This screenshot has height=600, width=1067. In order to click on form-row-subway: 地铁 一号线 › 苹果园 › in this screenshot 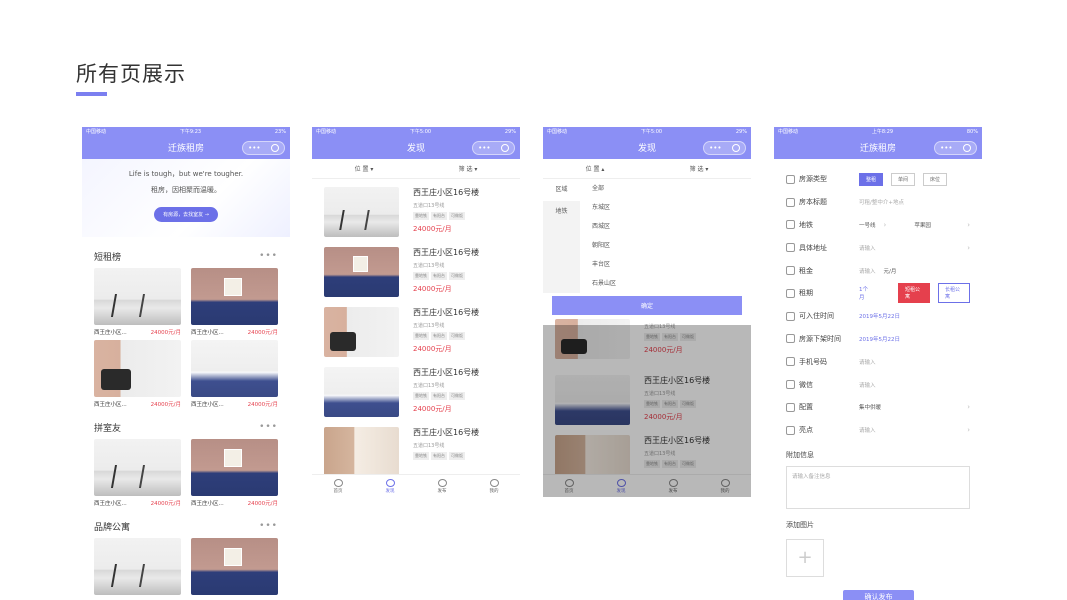, I will do `click(878, 225)`.